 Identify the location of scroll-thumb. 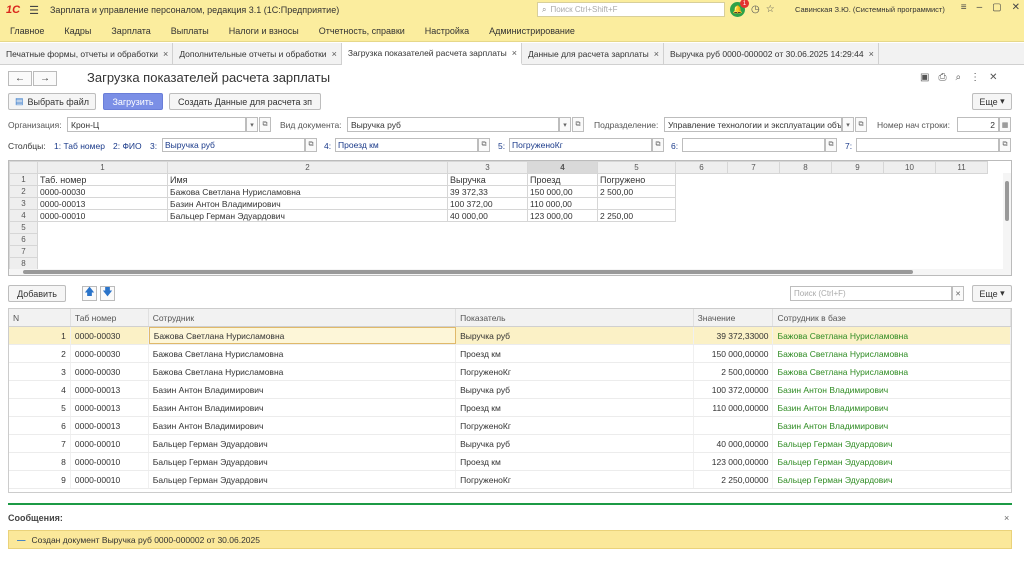
(1007, 201).